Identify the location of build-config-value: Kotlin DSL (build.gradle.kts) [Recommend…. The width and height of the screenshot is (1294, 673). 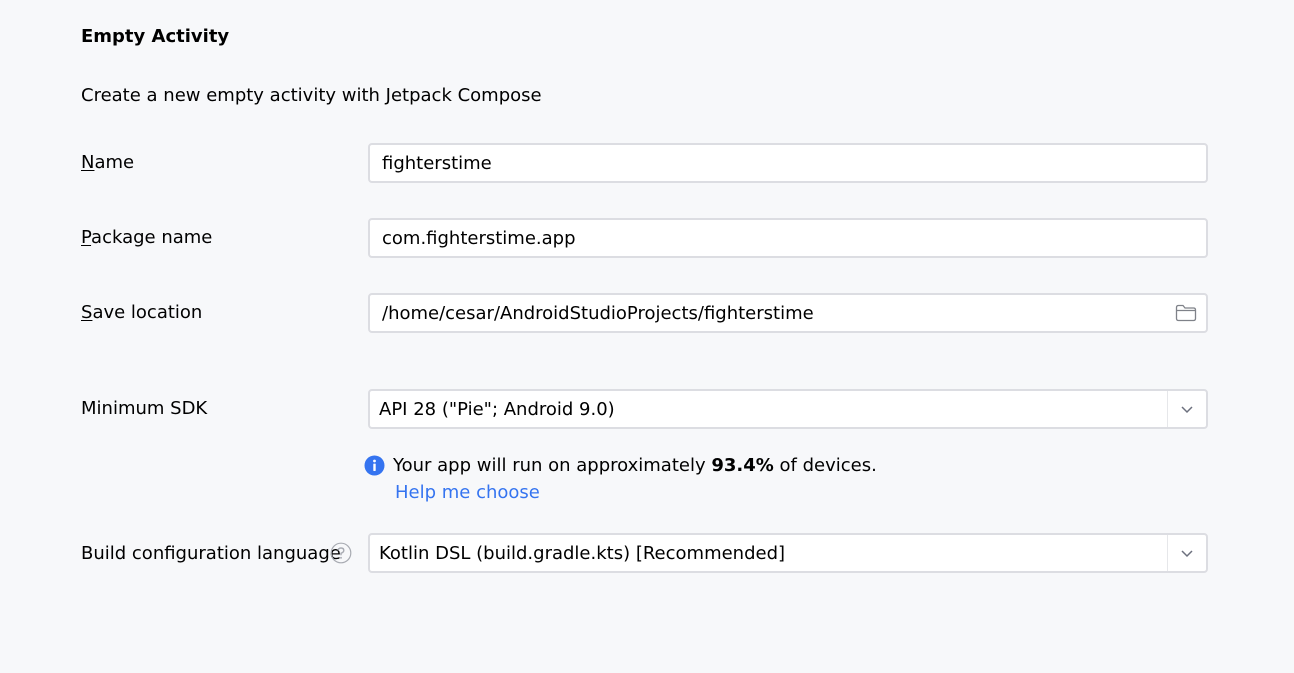
(768, 553).